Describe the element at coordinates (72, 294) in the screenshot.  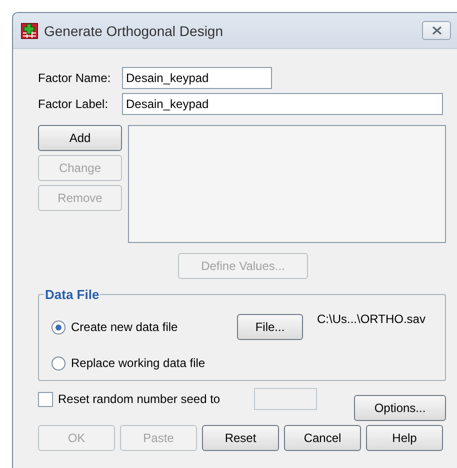
I see `group-title: Data File` at that location.